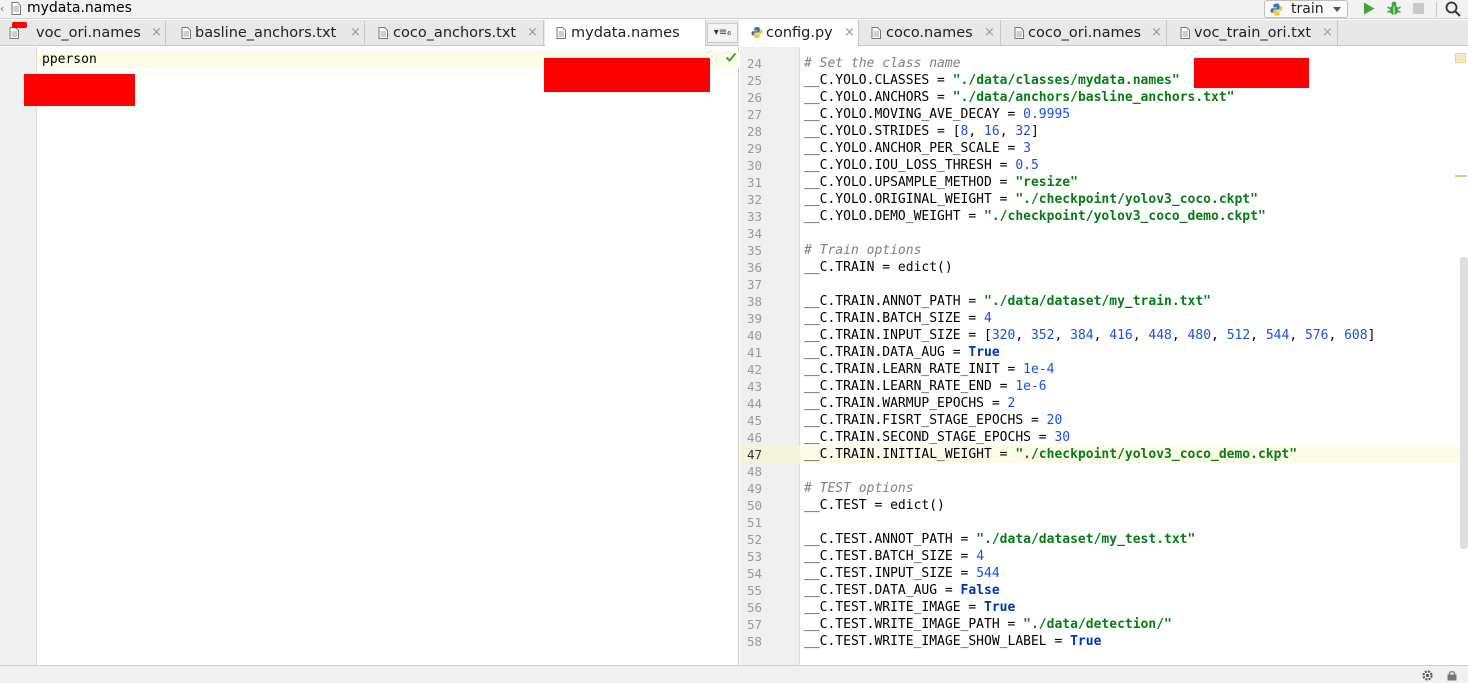 The height and width of the screenshot is (683, 1468). Describe the element at coordinates (1104, 403) in the screenshot. I see `code-line: 44 __C.TRAIN.WARMUP_EPOCHS = 2` at that location.